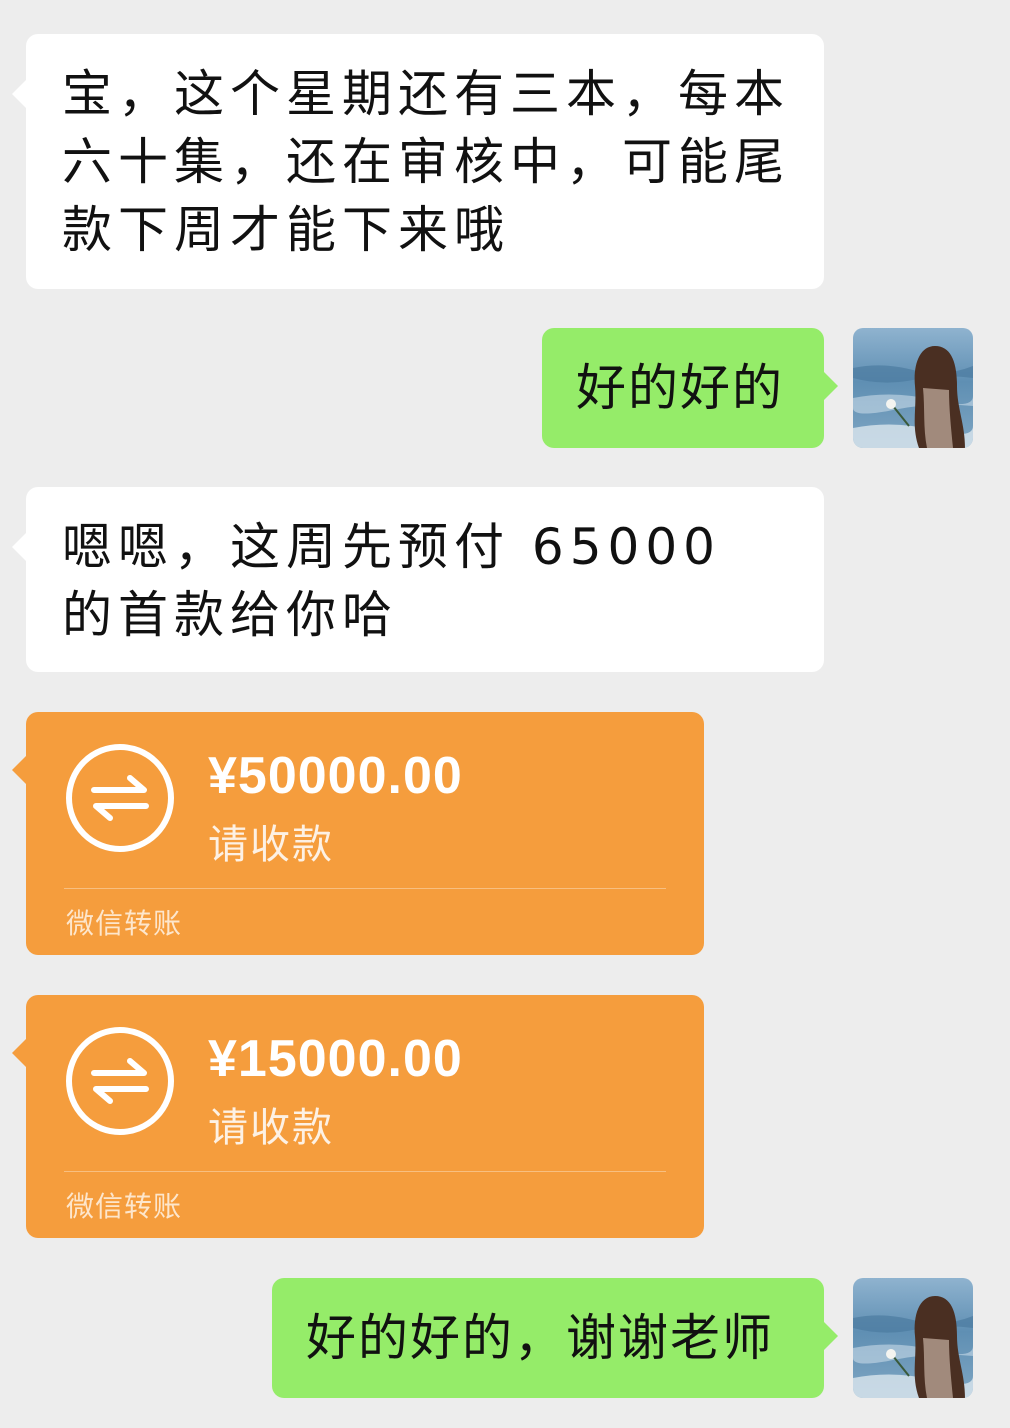  I want to click on incoming-message-bubble: 嗯嗯，这周先预付 65000 的首款给你哈, so click(418, 579).